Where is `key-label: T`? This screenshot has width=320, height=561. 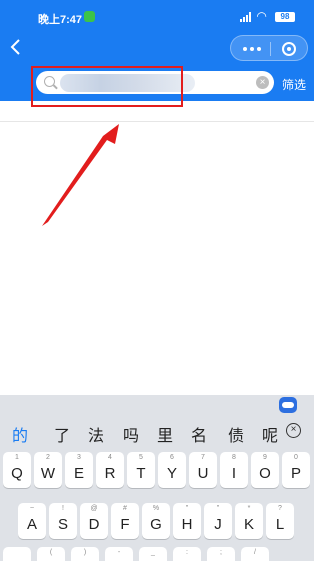 key-label: T is located at coordinates (141, 473).